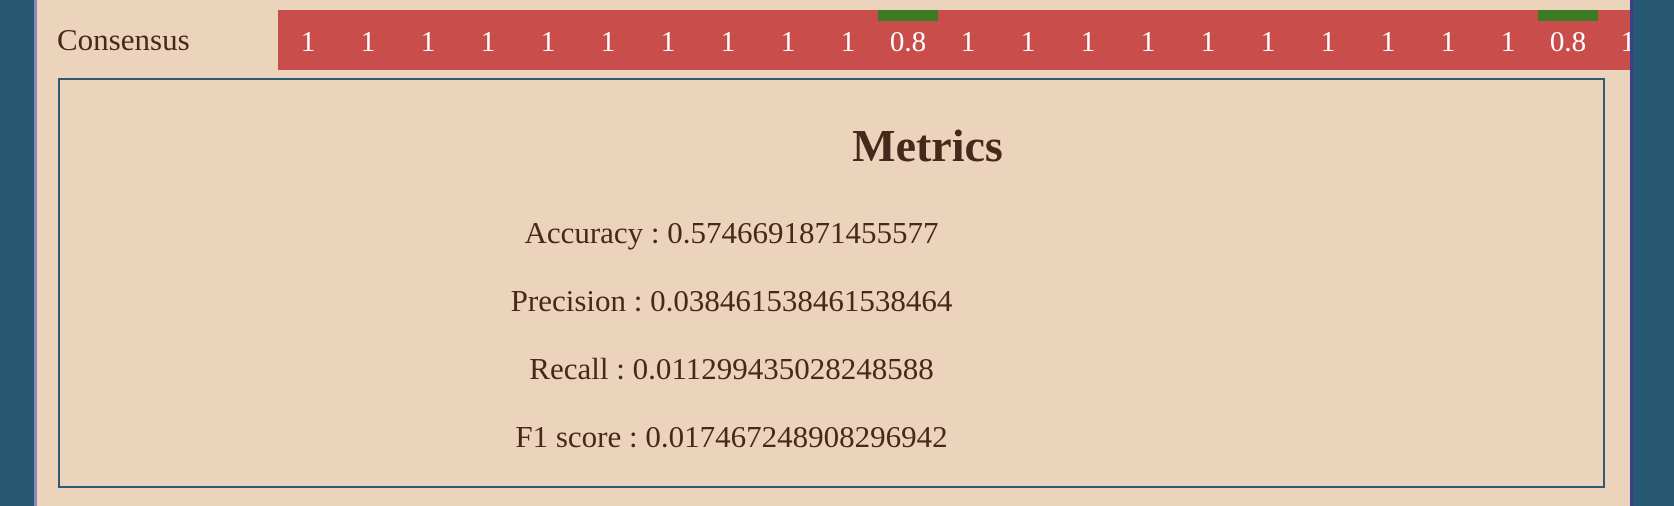 The image size is (1674, 506). I want to click on consensus-strip: 1 1 1 1 1 1 1 1 1 1 0.8 1 1 1 1 1 1 1 1 1 1 0.8 1, so click(954, 40).